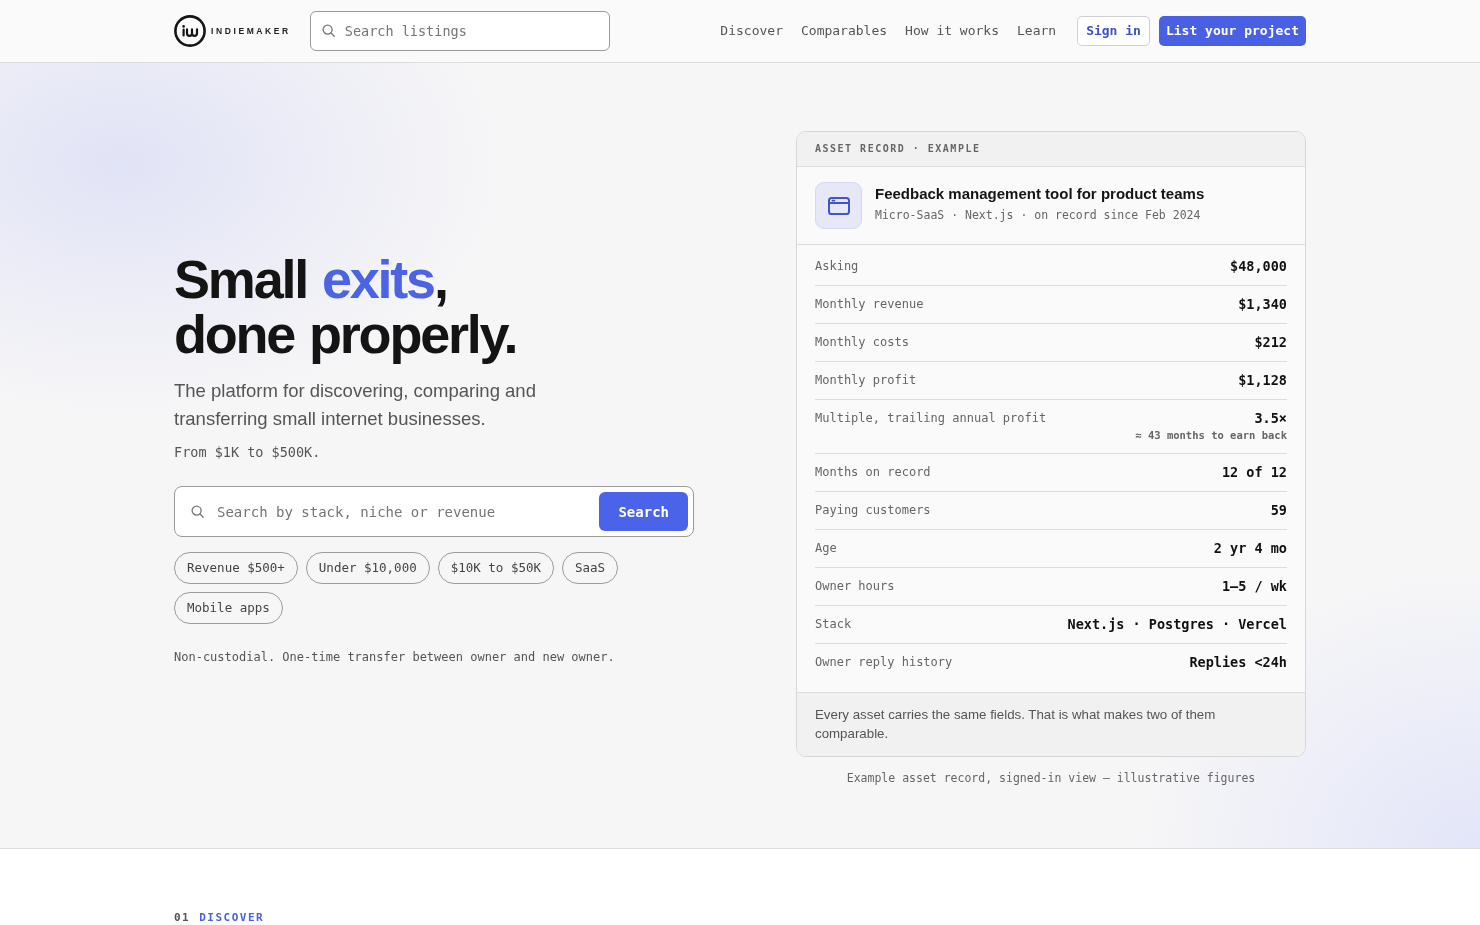 Image resolution: width=1480 pixels, height=925 pixels. I want to click on field-value: Next.js · Postgres · Vercel, so click(1177, 624).